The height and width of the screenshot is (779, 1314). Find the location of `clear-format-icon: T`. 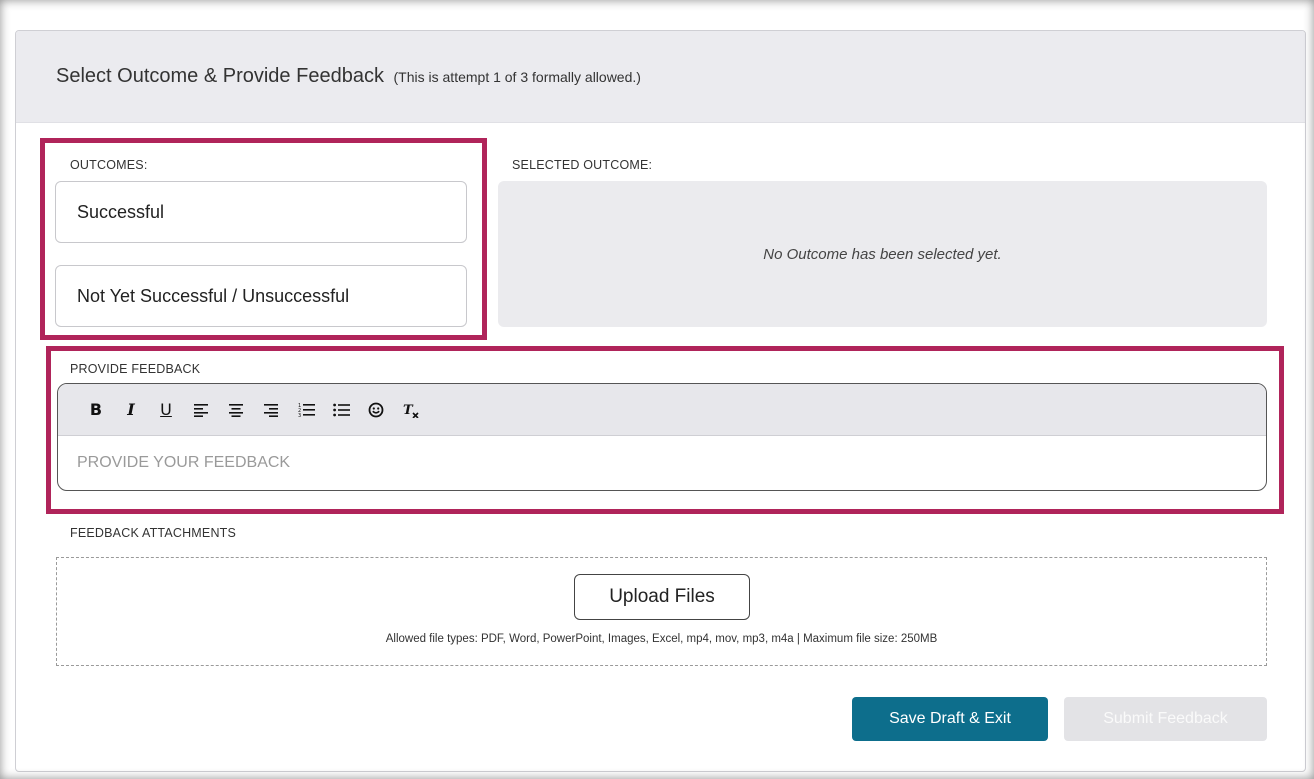

clear-format-icon: T is located at coordinates (411, 410).